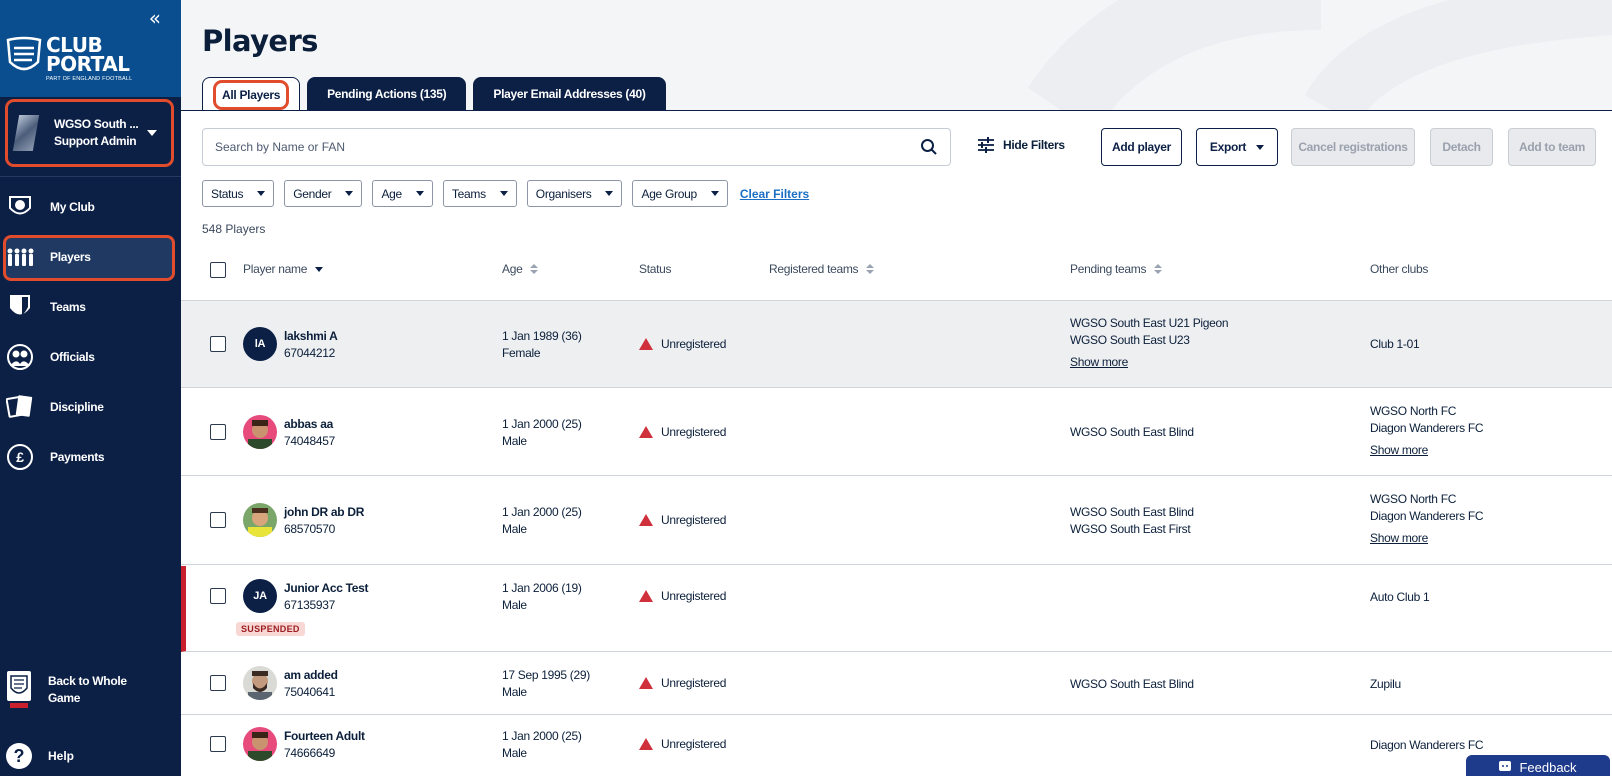 This screenshot has height=776, width=1612. Describe the element at coordinates (72, 207) in the screenshot. I see `sidebar-item-label: My Club` at that location.